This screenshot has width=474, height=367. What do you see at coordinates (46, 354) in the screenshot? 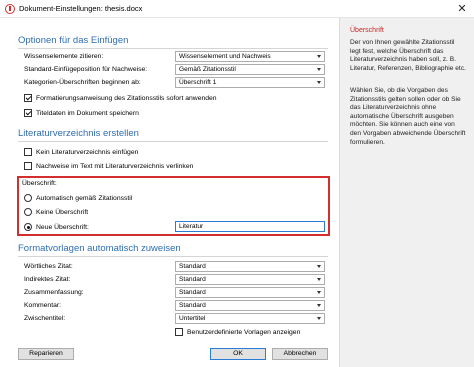
I see `repair-button: Reparieren` at bounding box center [46, 354].